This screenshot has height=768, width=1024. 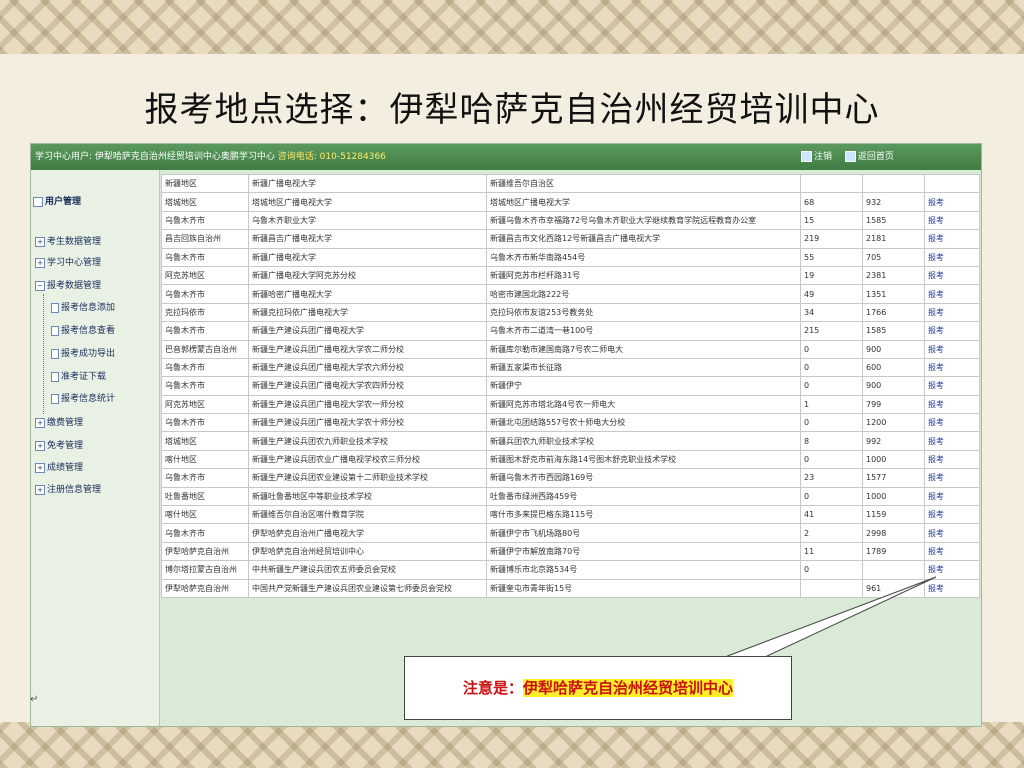 I want to click on sidebar-item-payment: + 缴费管理, so click(x=59, y=421).